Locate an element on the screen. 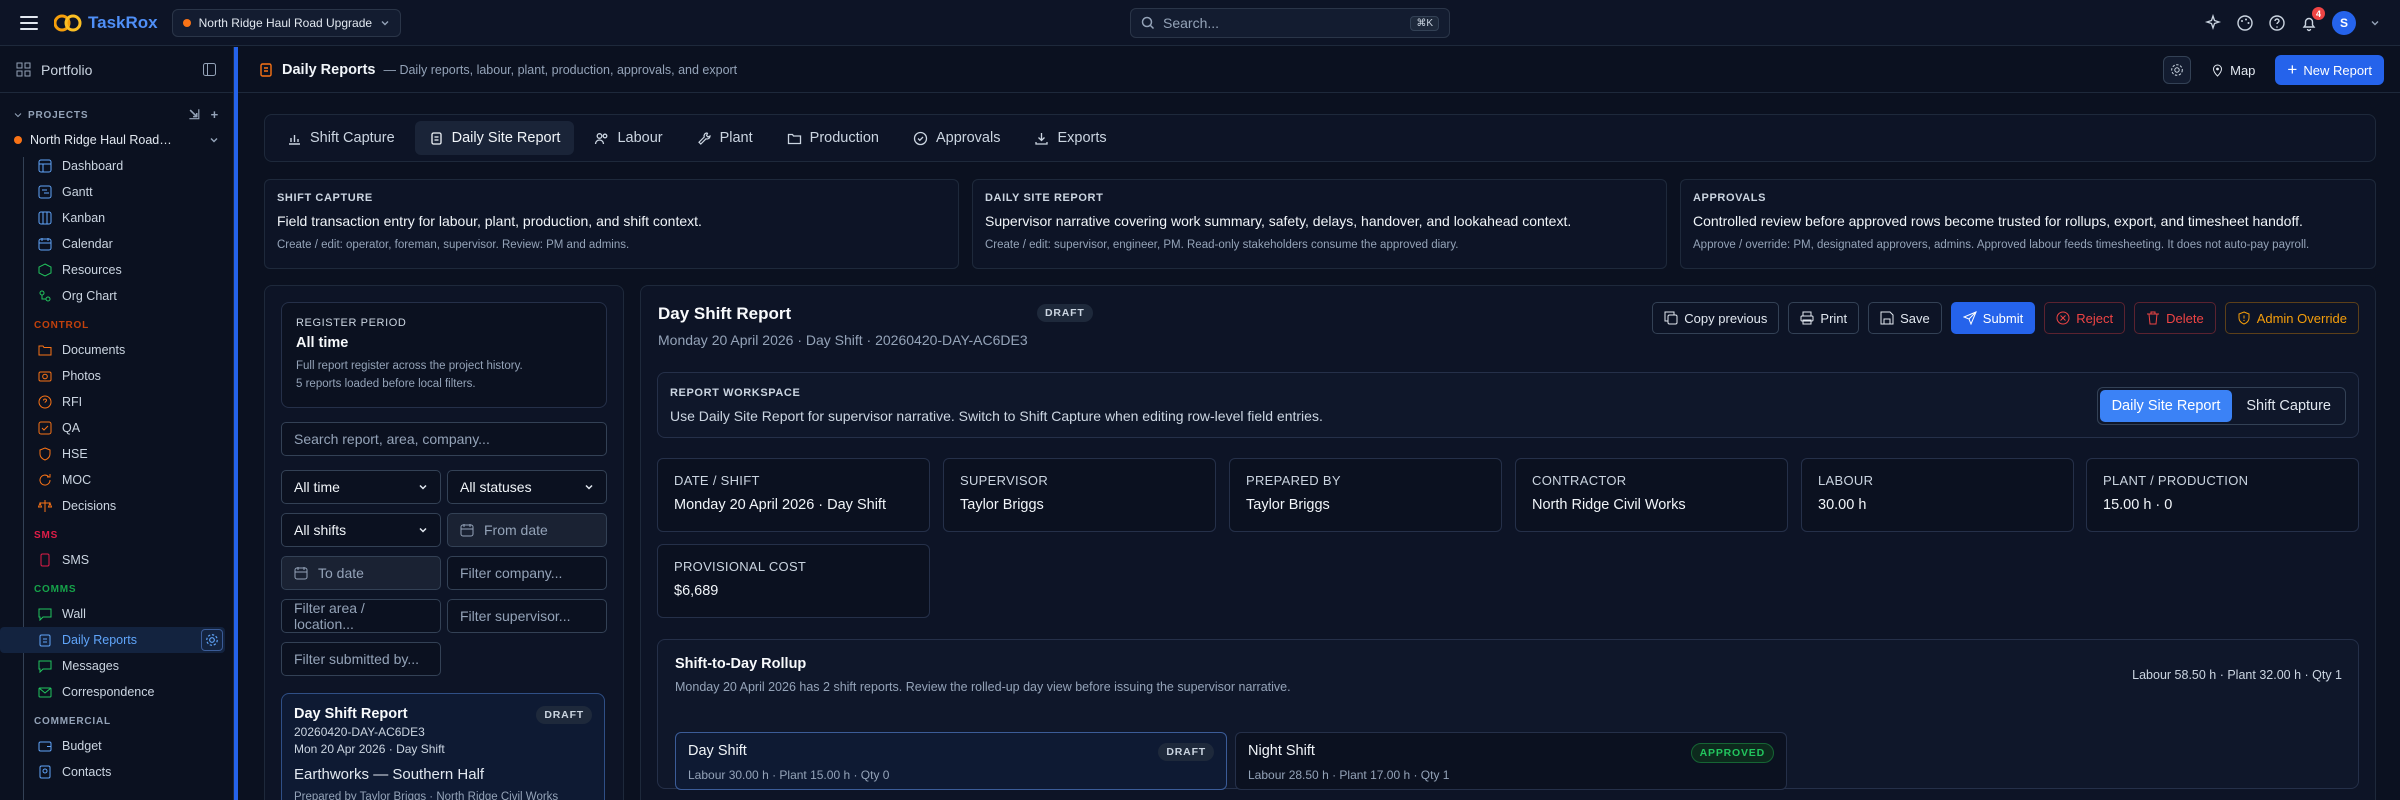 This screenshot has width=2400, height=800. sidebar-item-messages: Messages is located at coordinates (116, 666).